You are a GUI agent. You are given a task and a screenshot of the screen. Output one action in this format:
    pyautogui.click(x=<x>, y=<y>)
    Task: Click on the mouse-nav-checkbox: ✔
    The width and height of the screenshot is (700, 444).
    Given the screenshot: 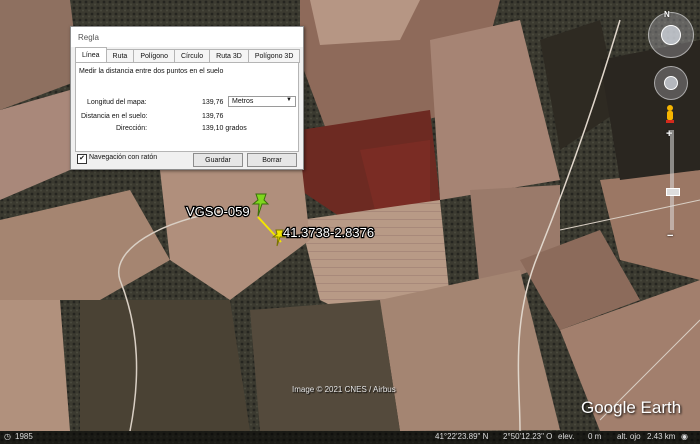 What is the action you would take?
    pyautogui.click(x=82, y=159)
    